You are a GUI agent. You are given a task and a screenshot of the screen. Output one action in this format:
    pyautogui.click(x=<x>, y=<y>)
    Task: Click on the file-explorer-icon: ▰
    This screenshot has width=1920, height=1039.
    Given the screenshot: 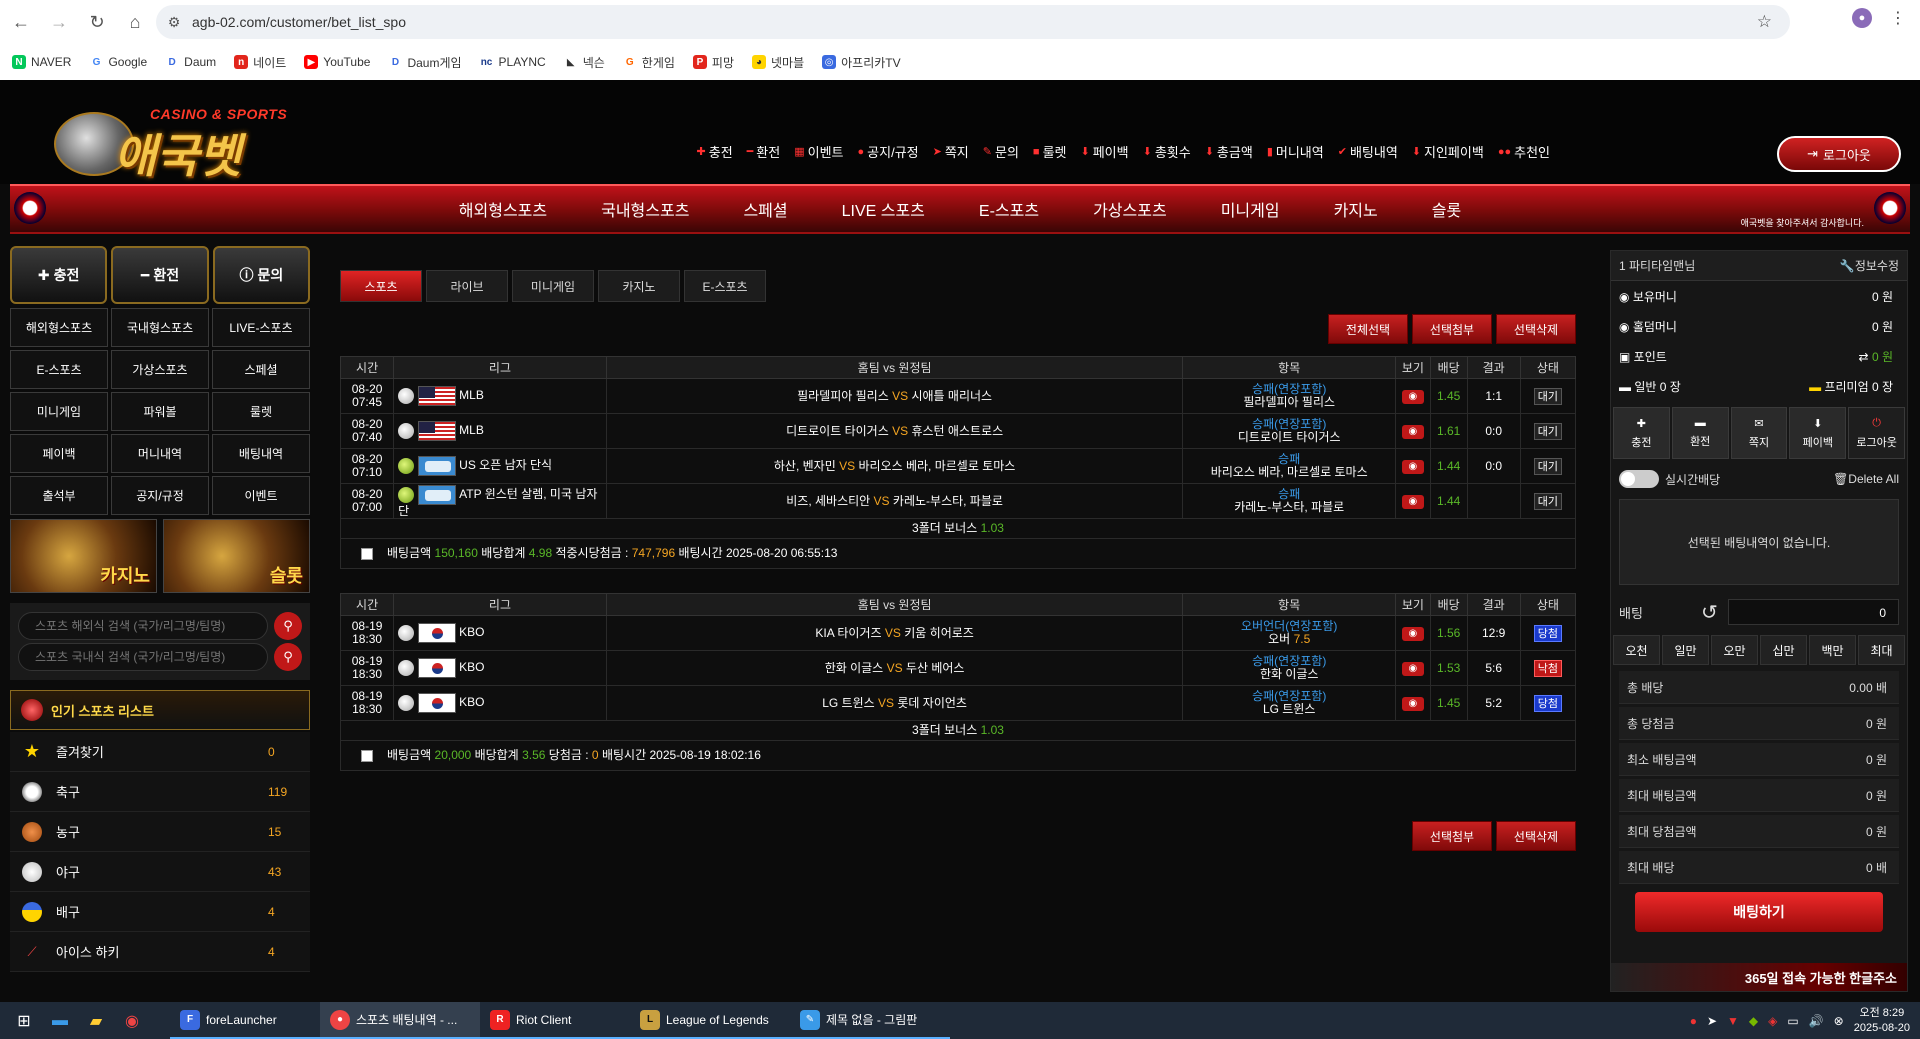 What is the action you would take?
    pyautogui.click(x=96, y=1021)
    